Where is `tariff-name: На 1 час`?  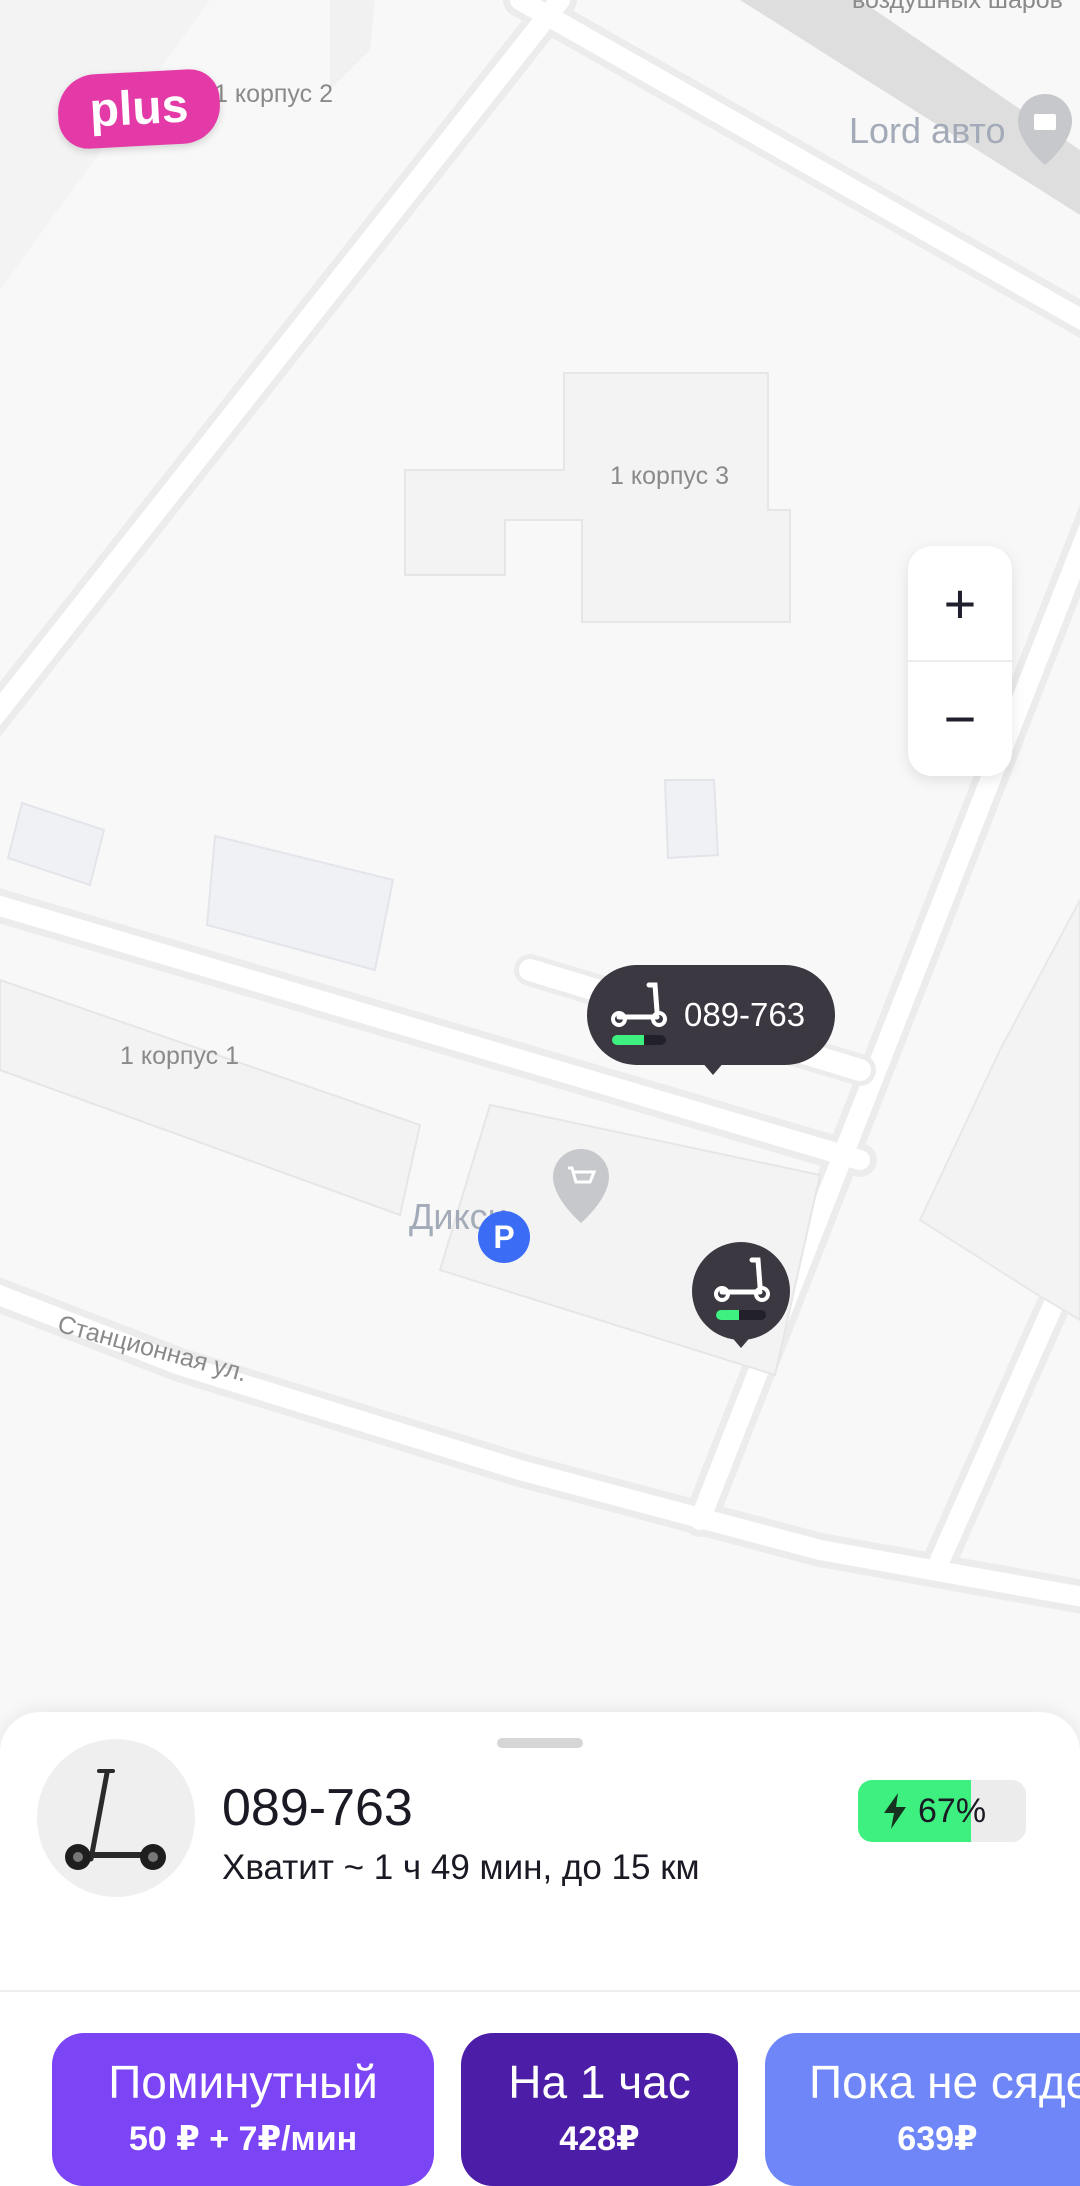 tariff-name: На 1 час is located at coordinates (599, 2082).